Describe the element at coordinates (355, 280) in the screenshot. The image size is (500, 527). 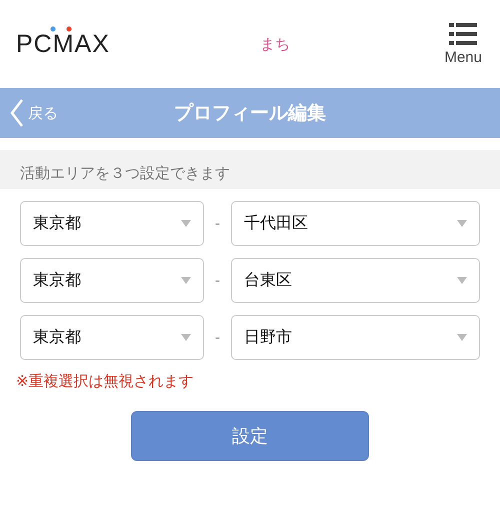
I see `city-select: 台東区` at that location.